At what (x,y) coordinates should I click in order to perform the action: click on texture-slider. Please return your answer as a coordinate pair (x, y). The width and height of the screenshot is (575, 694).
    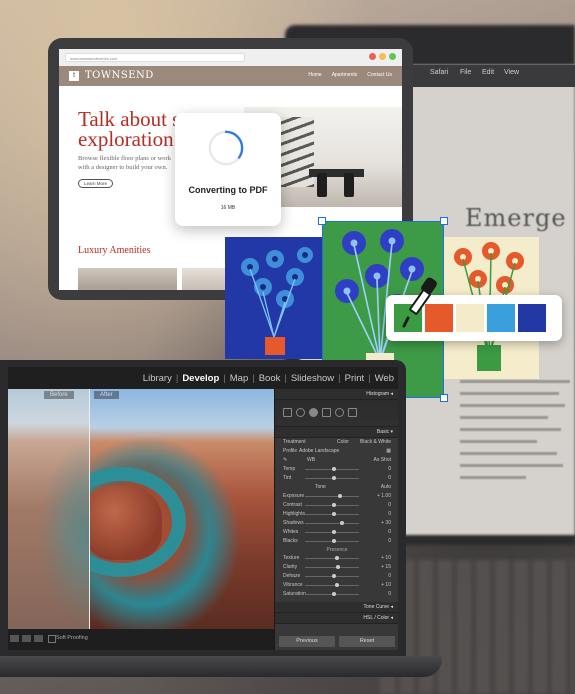
    Looking at the image, I should click on (332, 558).